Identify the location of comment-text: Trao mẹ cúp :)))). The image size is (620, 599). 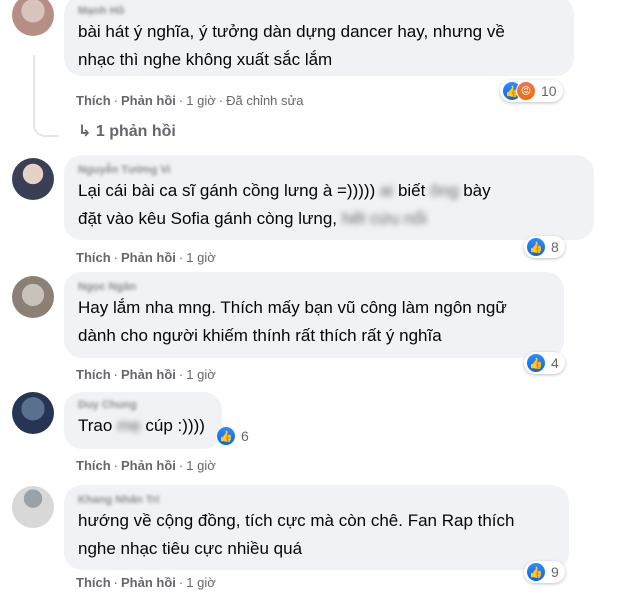
(143, 426).